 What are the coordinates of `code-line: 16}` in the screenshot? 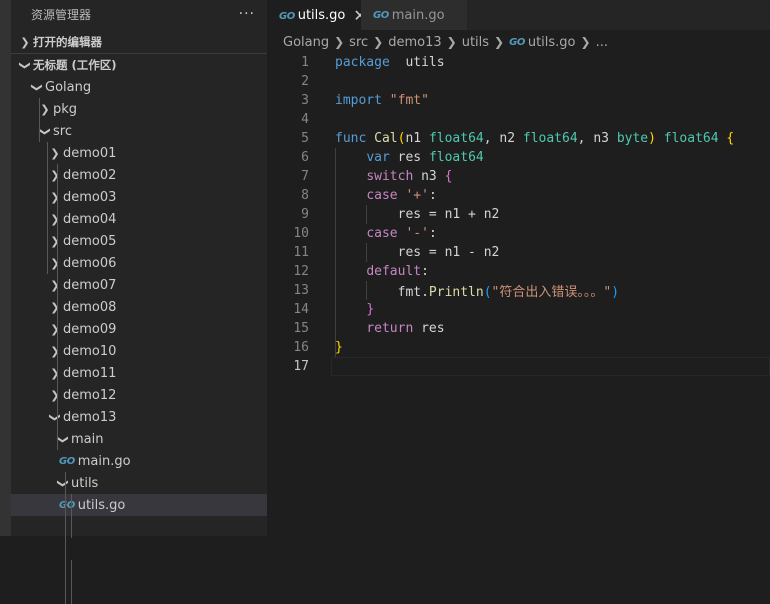 It's located at (518, 347).